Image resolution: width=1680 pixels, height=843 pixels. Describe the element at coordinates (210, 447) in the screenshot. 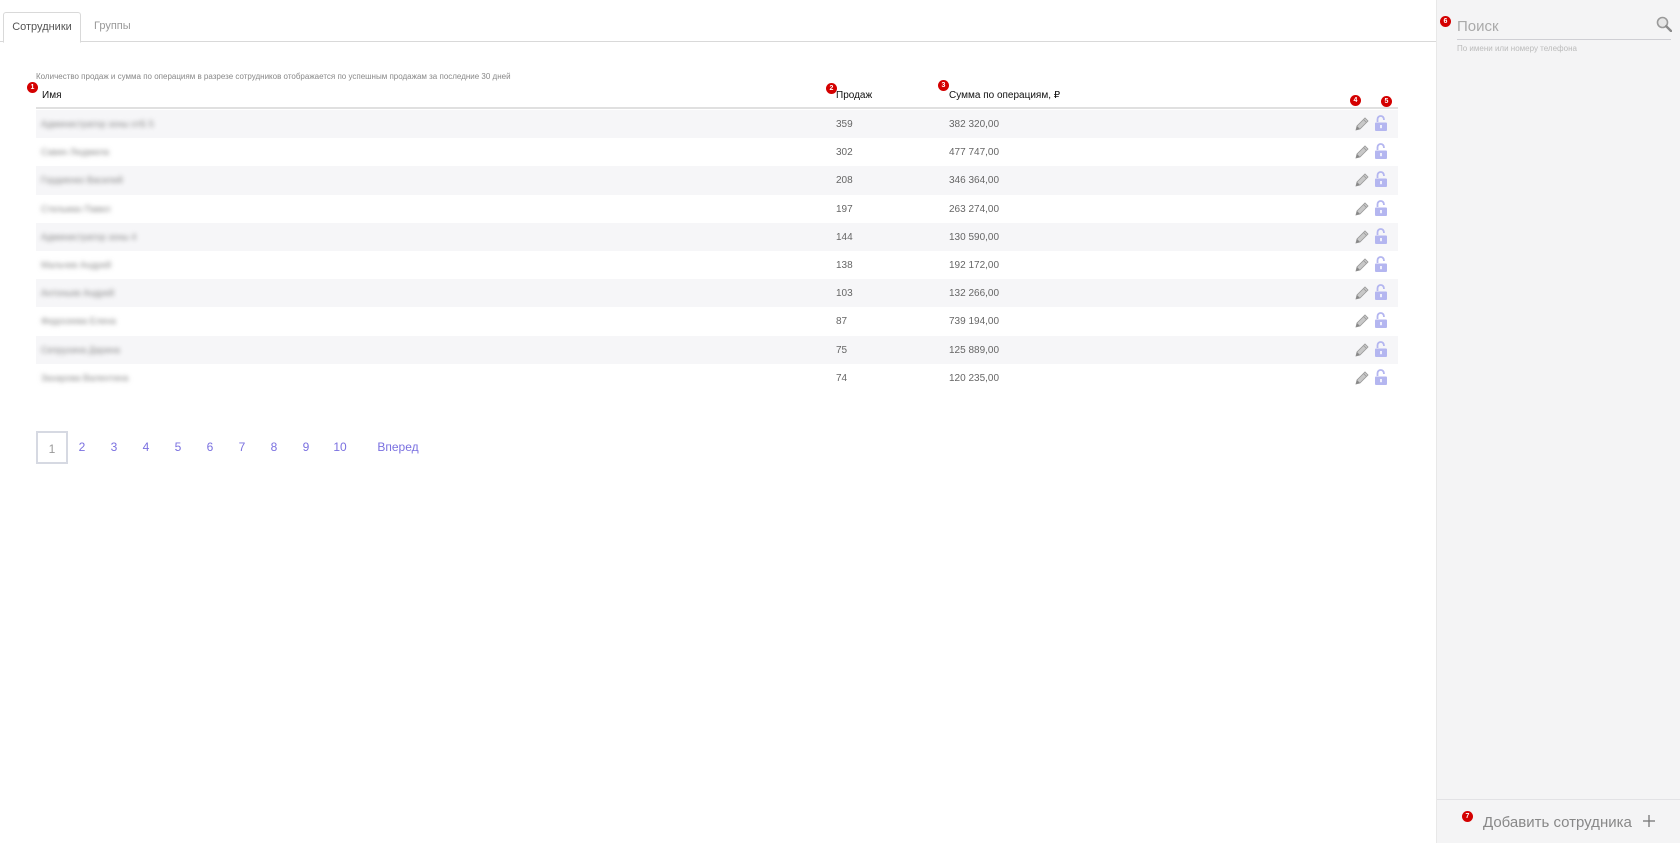

I see `page-link-6: 6` at that location.